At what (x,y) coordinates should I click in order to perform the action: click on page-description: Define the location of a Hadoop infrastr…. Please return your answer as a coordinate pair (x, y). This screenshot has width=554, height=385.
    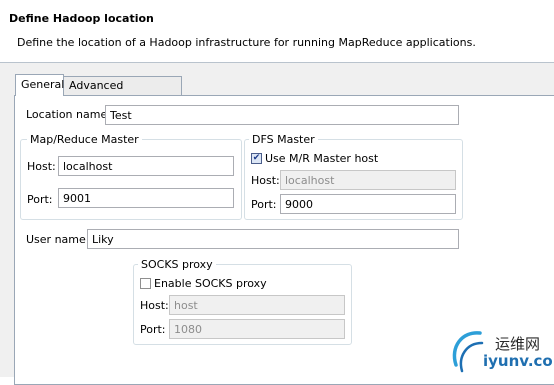
    Looking at the image, I should click on (246, 42).